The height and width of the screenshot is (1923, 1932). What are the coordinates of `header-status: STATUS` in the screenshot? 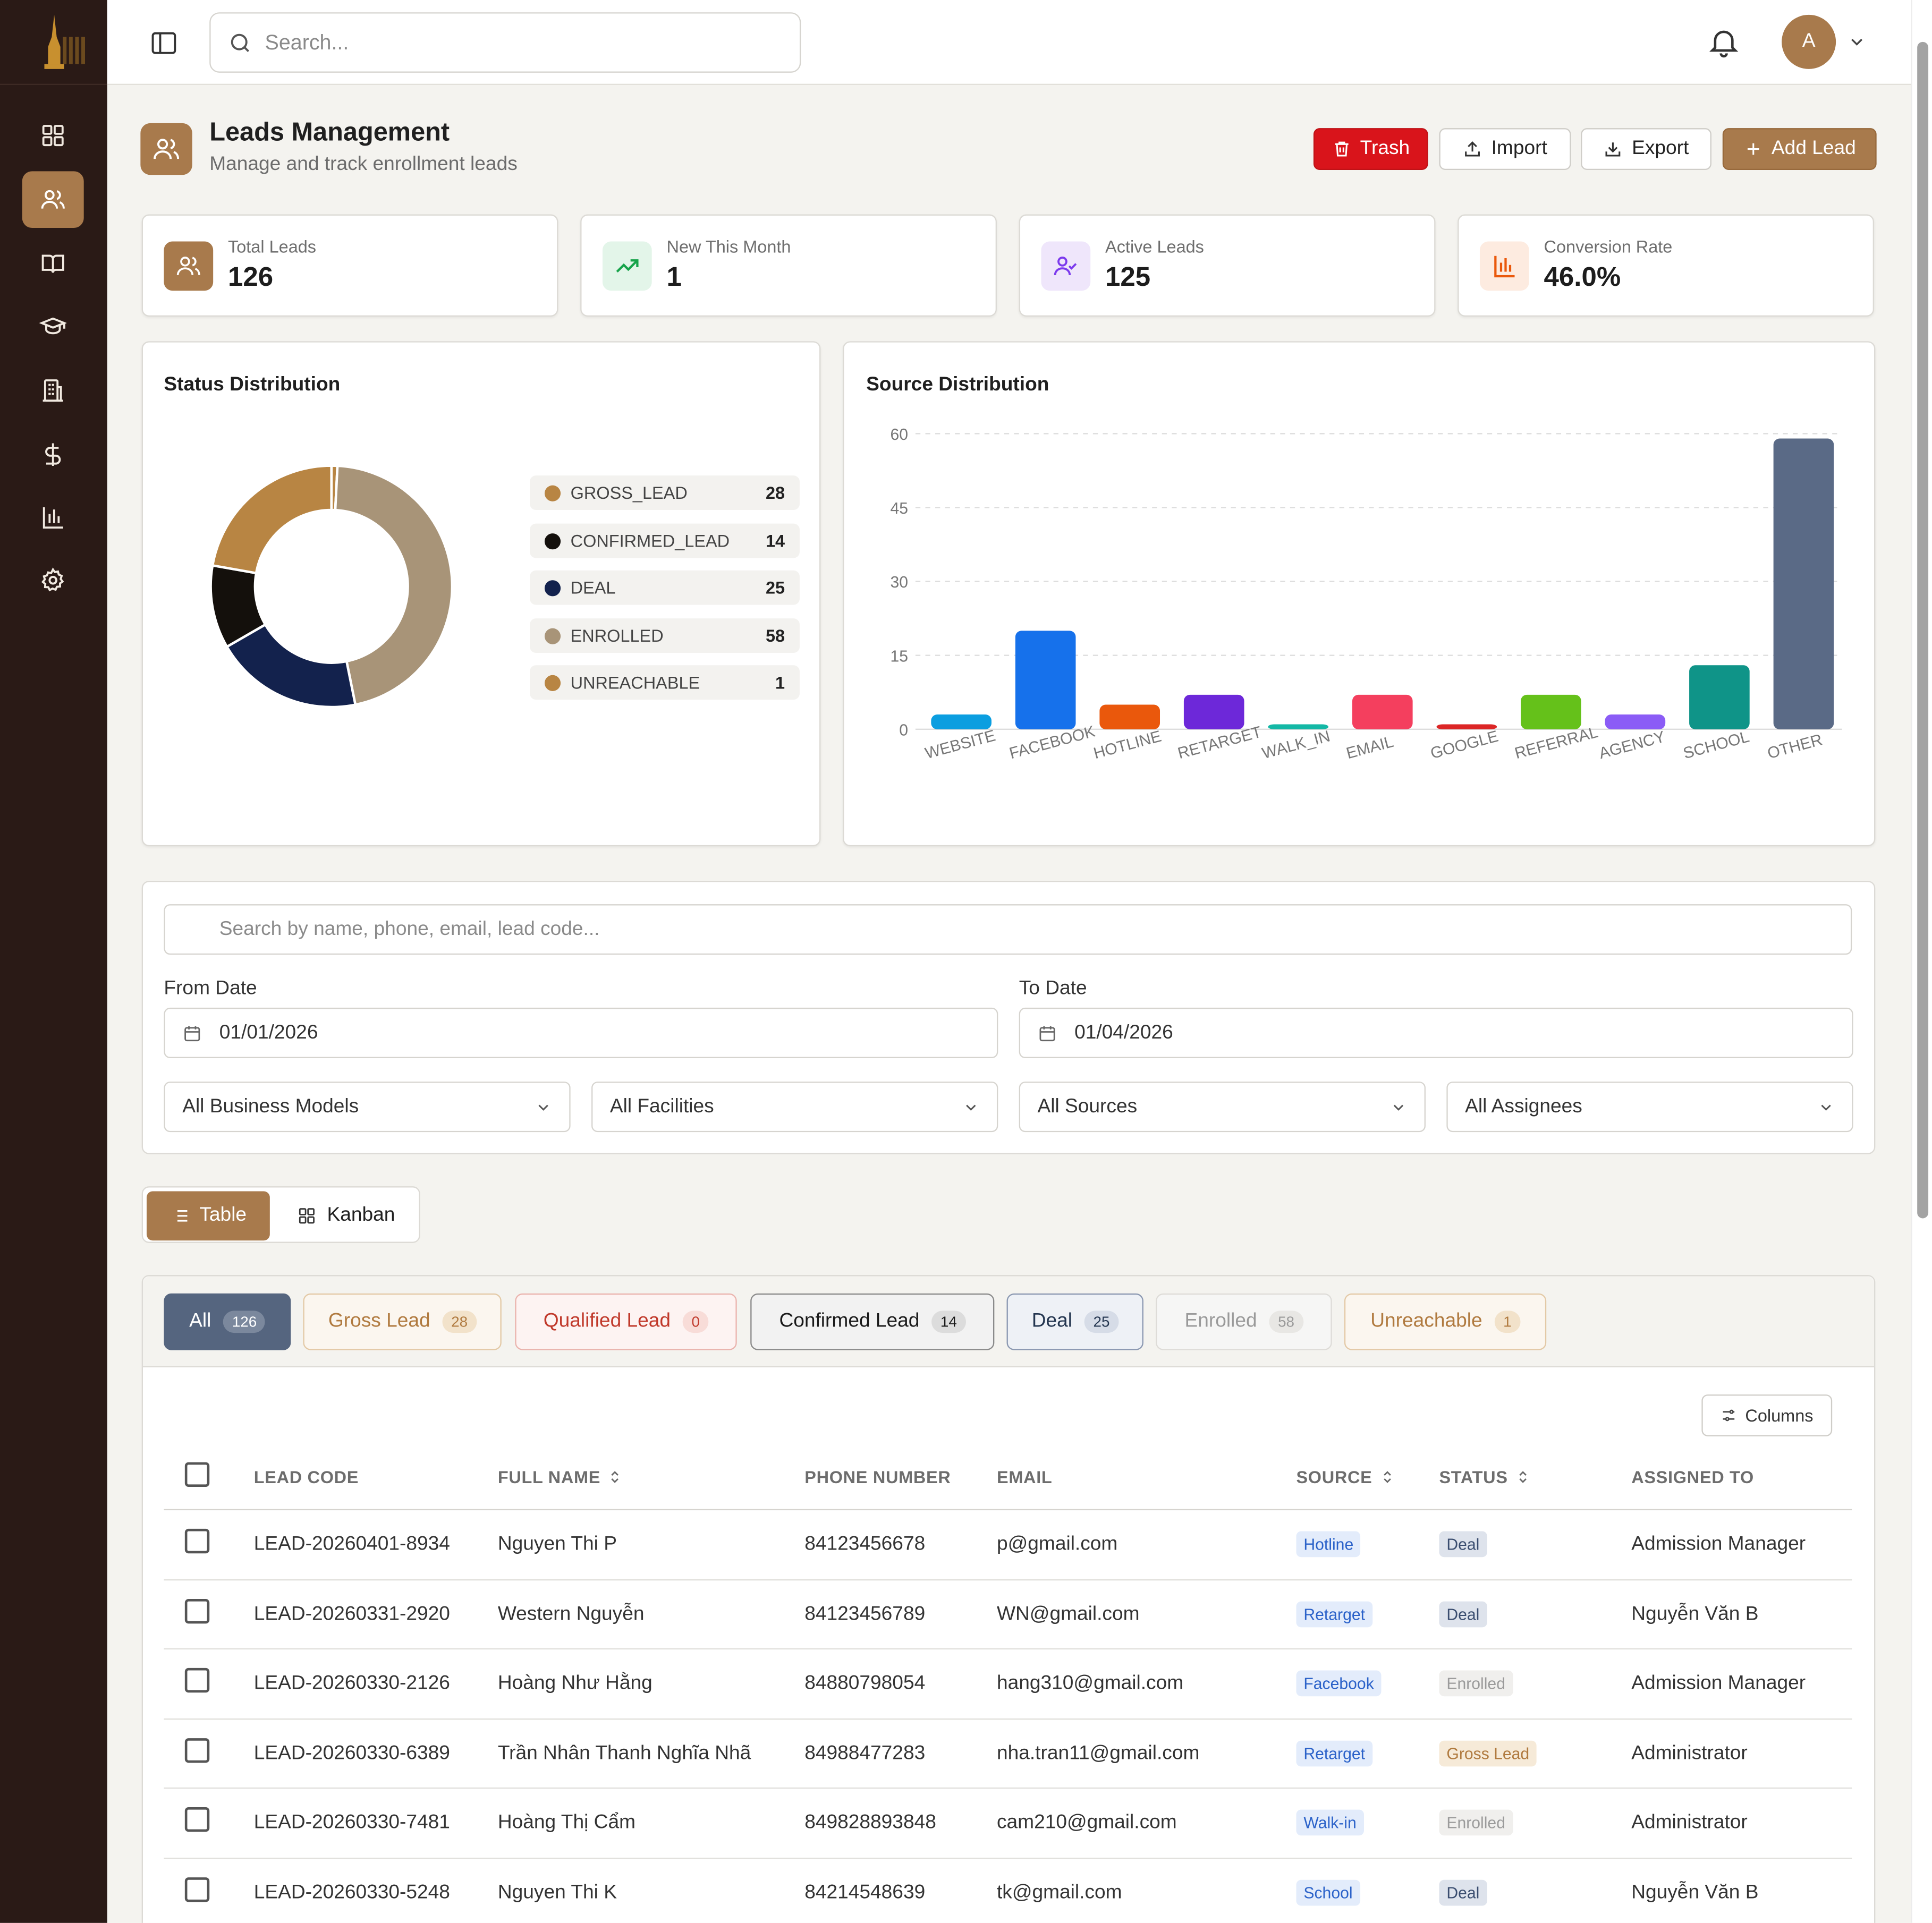 It's located at (1484, 1477).